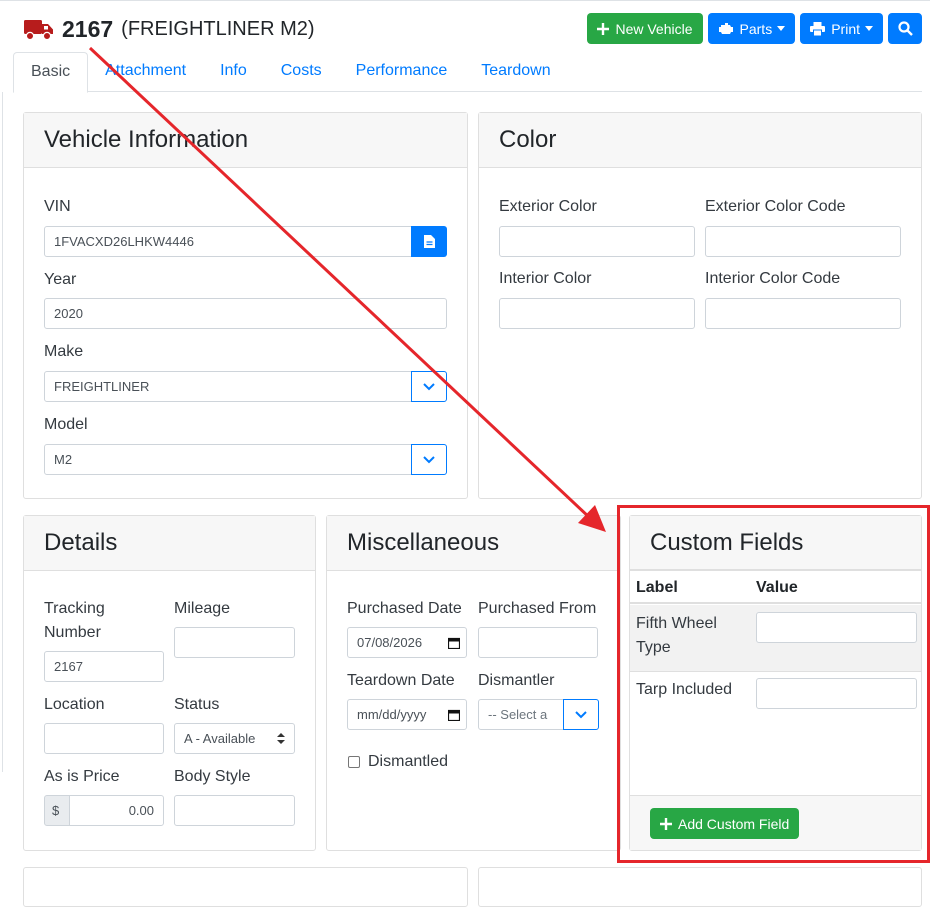 Image resolution: width=930 pixels, height=907 pixels. I want to click on year-input: 2020, so click(245, 313).